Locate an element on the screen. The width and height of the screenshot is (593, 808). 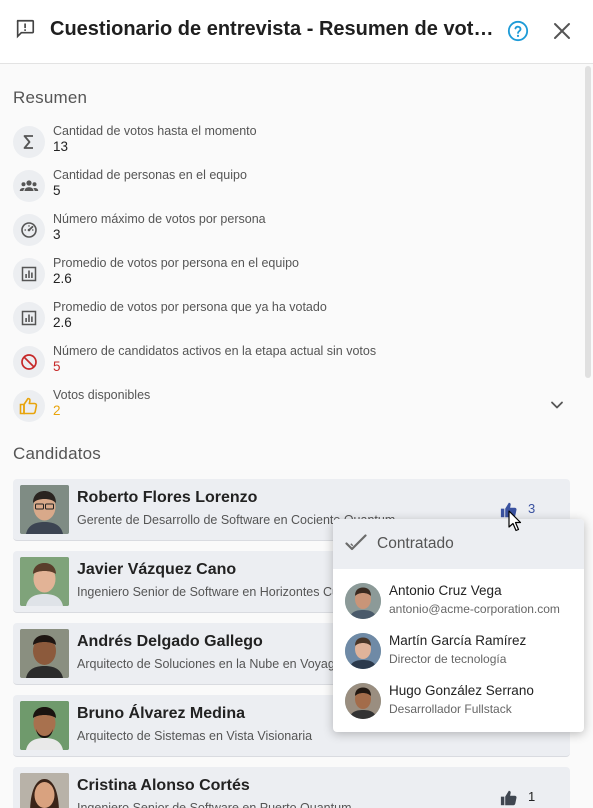
stat-max-votes: Número máximo de votos por persona 3 is located at coordinates (293, 234).